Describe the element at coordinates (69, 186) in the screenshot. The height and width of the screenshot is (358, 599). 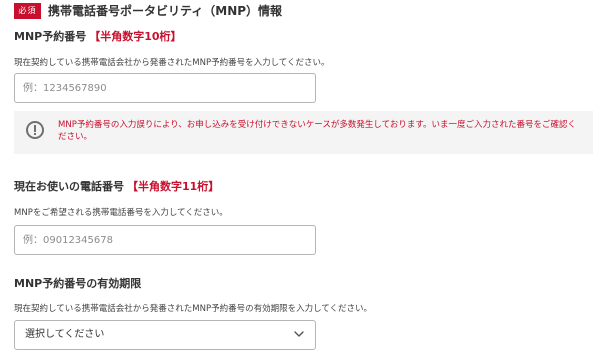
I see `phone-number-label-text: 現在お使いの電話番号` at that location.